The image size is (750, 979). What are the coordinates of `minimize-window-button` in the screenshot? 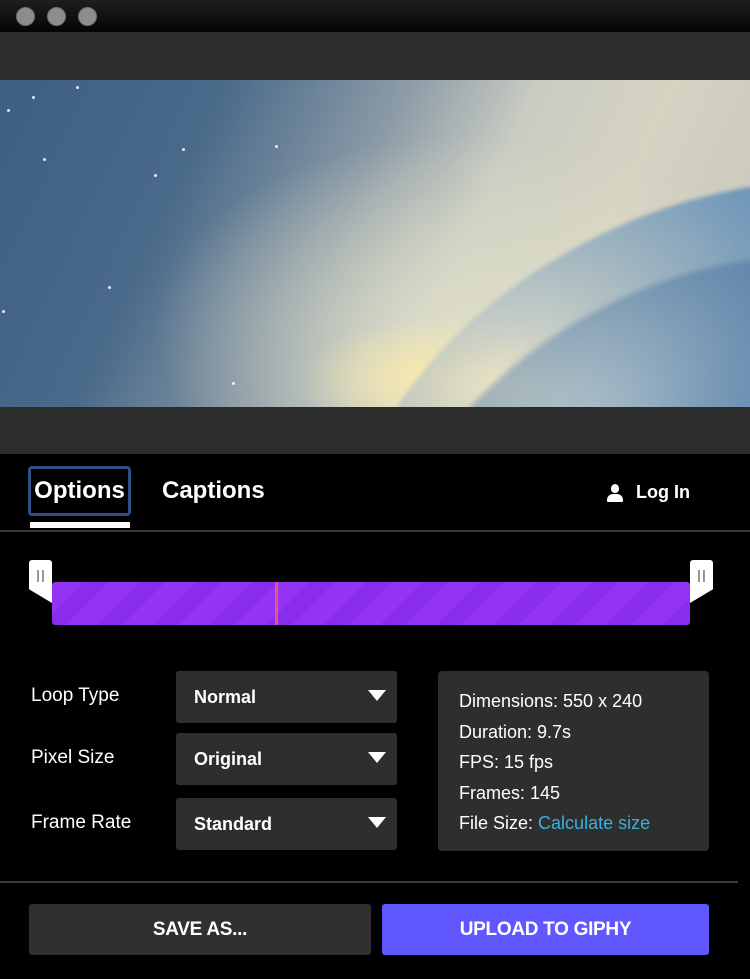 It's located at (56, 16).